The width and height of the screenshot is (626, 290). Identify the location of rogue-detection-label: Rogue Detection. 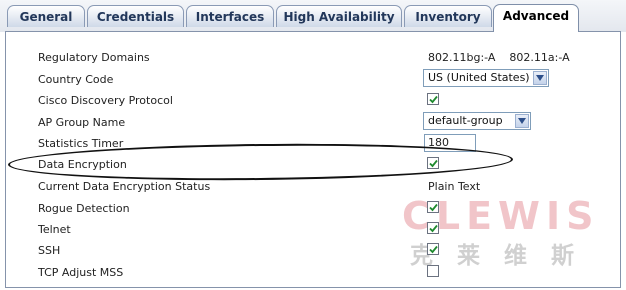
(84, 208).